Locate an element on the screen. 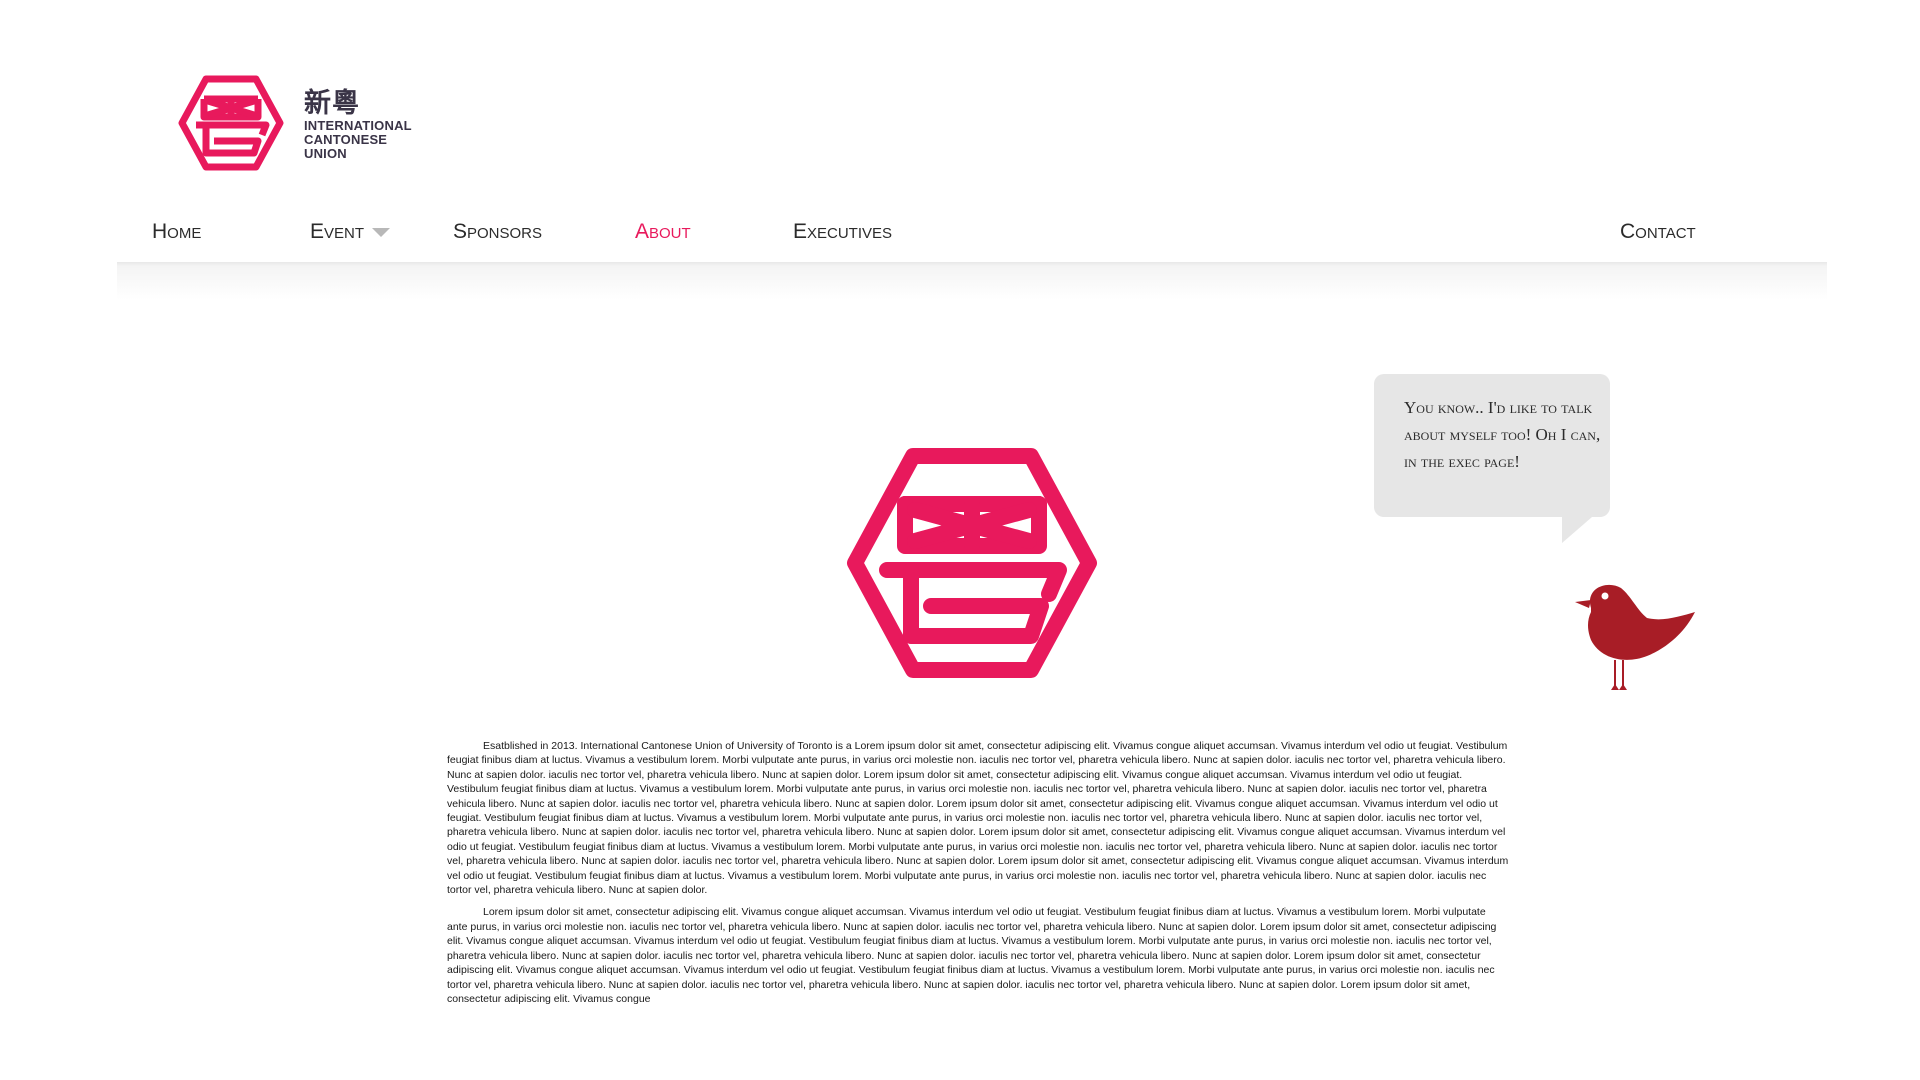  bird-icon is located at coordinates (1635, 637).